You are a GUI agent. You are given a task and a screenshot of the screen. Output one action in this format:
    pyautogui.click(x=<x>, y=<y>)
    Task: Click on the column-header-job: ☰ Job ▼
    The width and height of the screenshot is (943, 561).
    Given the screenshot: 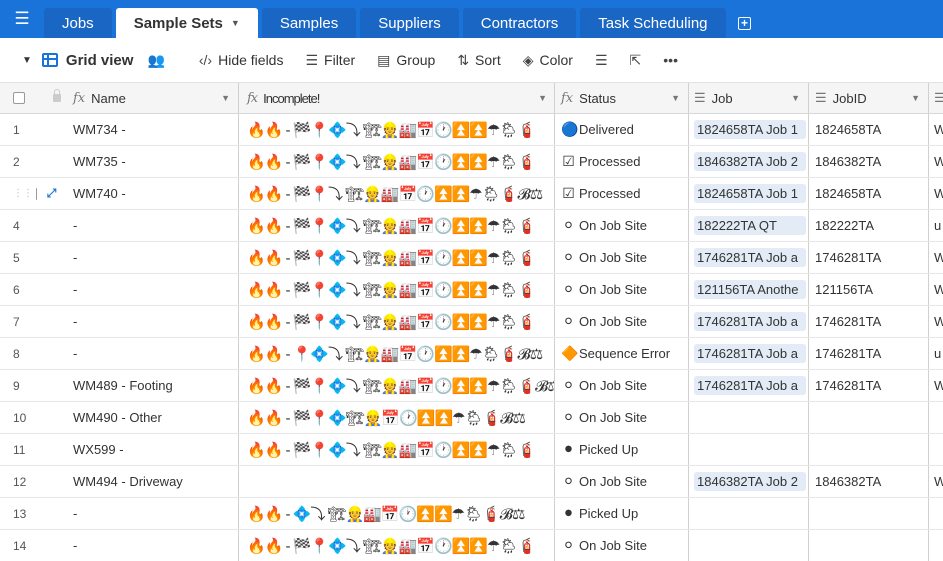 What is the action you would take?
    pyautogui.click(x=749, y=98)
    